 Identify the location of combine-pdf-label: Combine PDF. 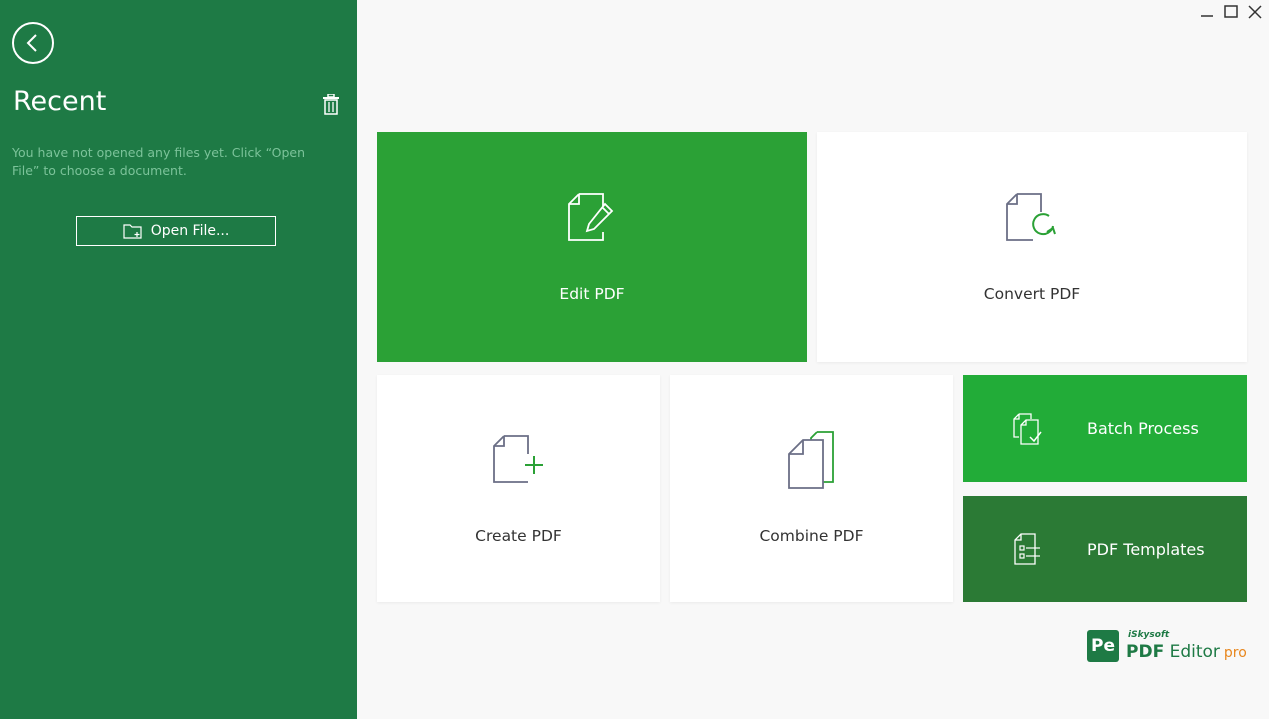
(811, 536).